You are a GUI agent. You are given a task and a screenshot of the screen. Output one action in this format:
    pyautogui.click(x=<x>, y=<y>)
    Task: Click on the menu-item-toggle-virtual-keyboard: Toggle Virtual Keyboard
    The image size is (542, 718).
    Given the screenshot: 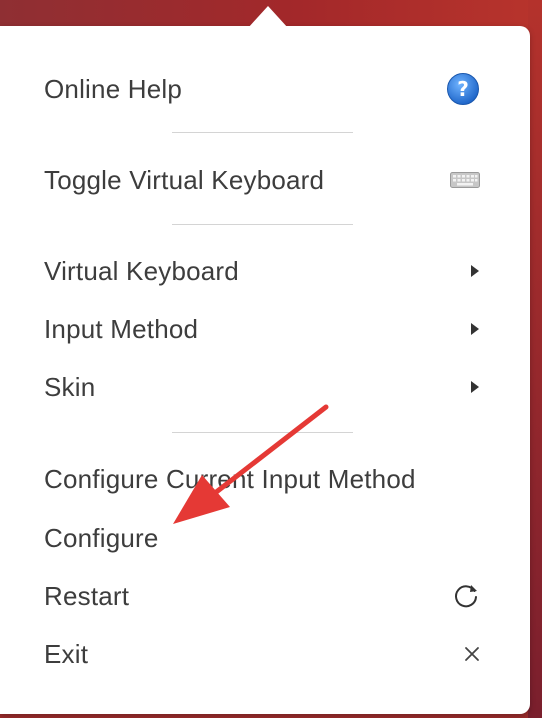 What is the action you would take?
    pyautogui.click(x=265, y=180)
    